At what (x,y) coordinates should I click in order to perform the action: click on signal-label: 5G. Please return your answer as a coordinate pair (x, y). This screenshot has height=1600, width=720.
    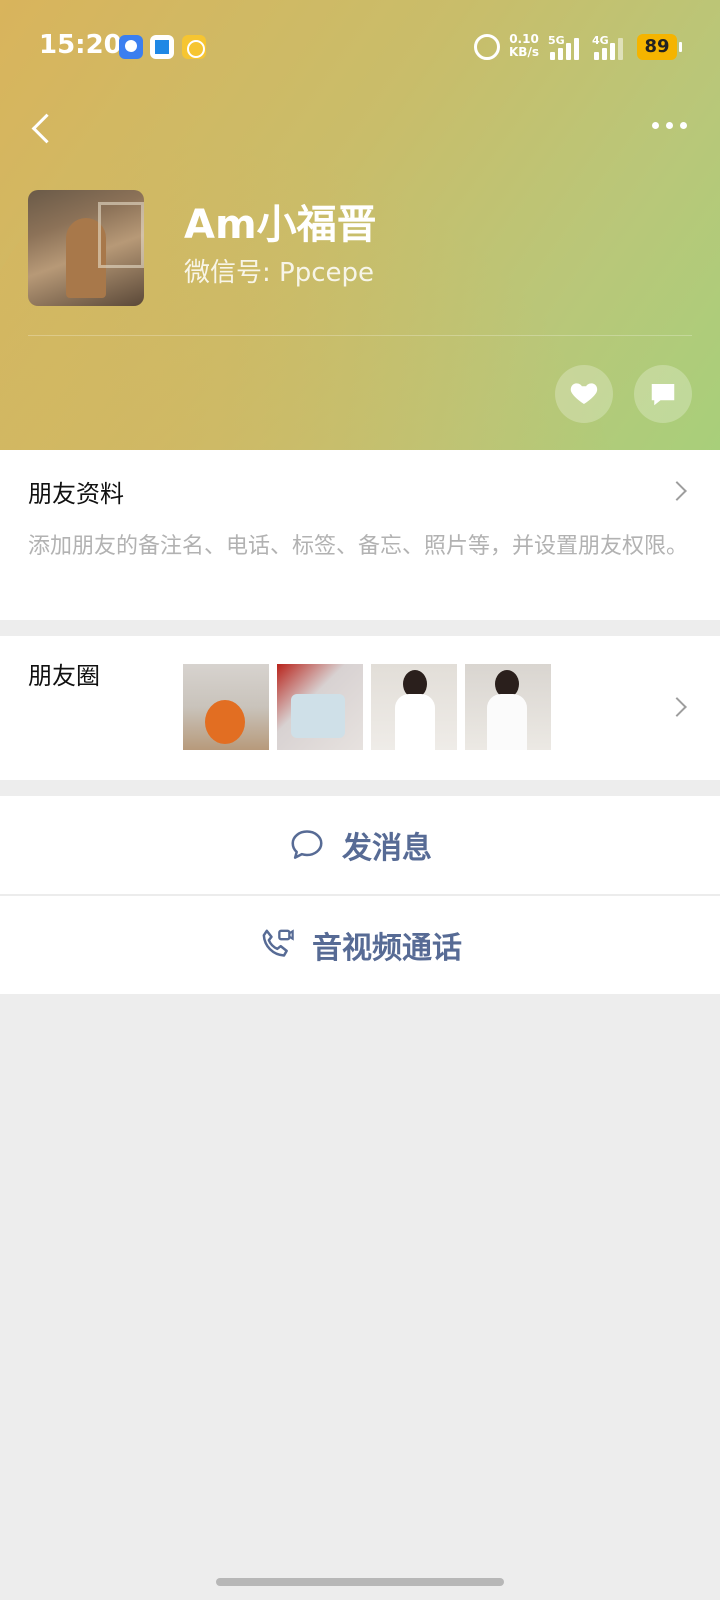
    Looking at the image, I should click on (556, 40).